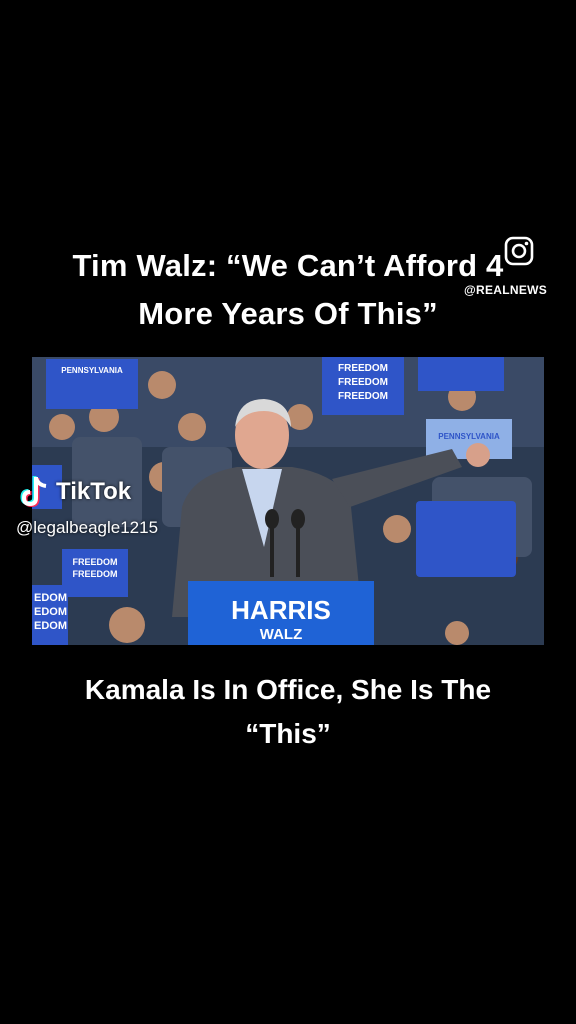  Describe the element at coordinates (281, 634) in the screenshot. I see `podium-text-walz: WALZ` at that location.